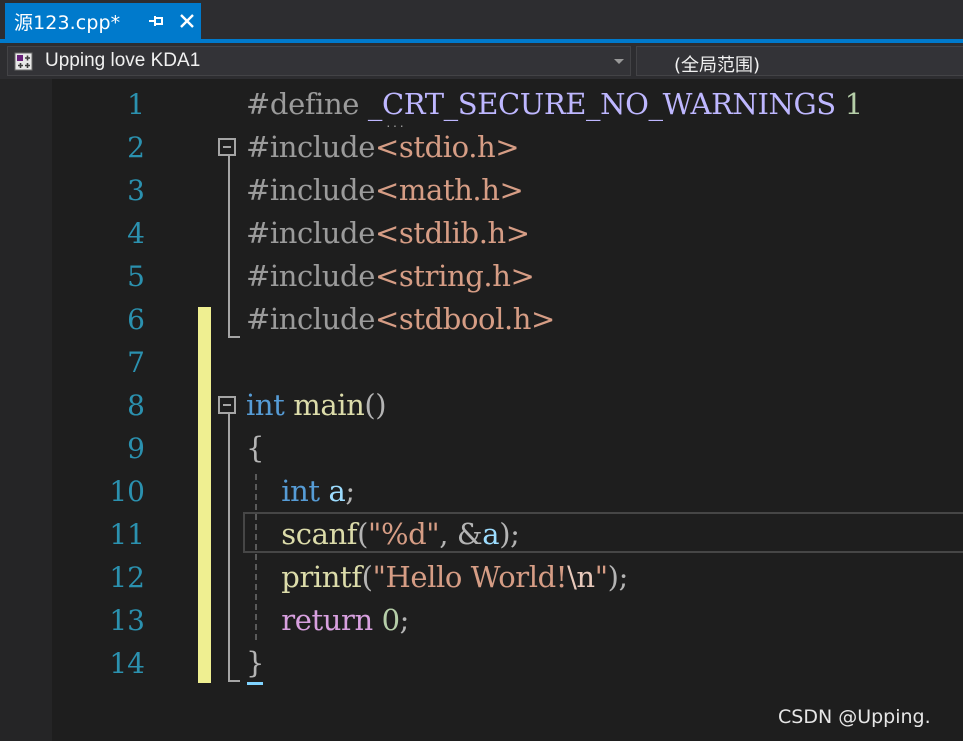 Image resolution: width=963 pixels, height=741 pixels. I want to click on code-line: #include<string.h>, so click(390, 276).